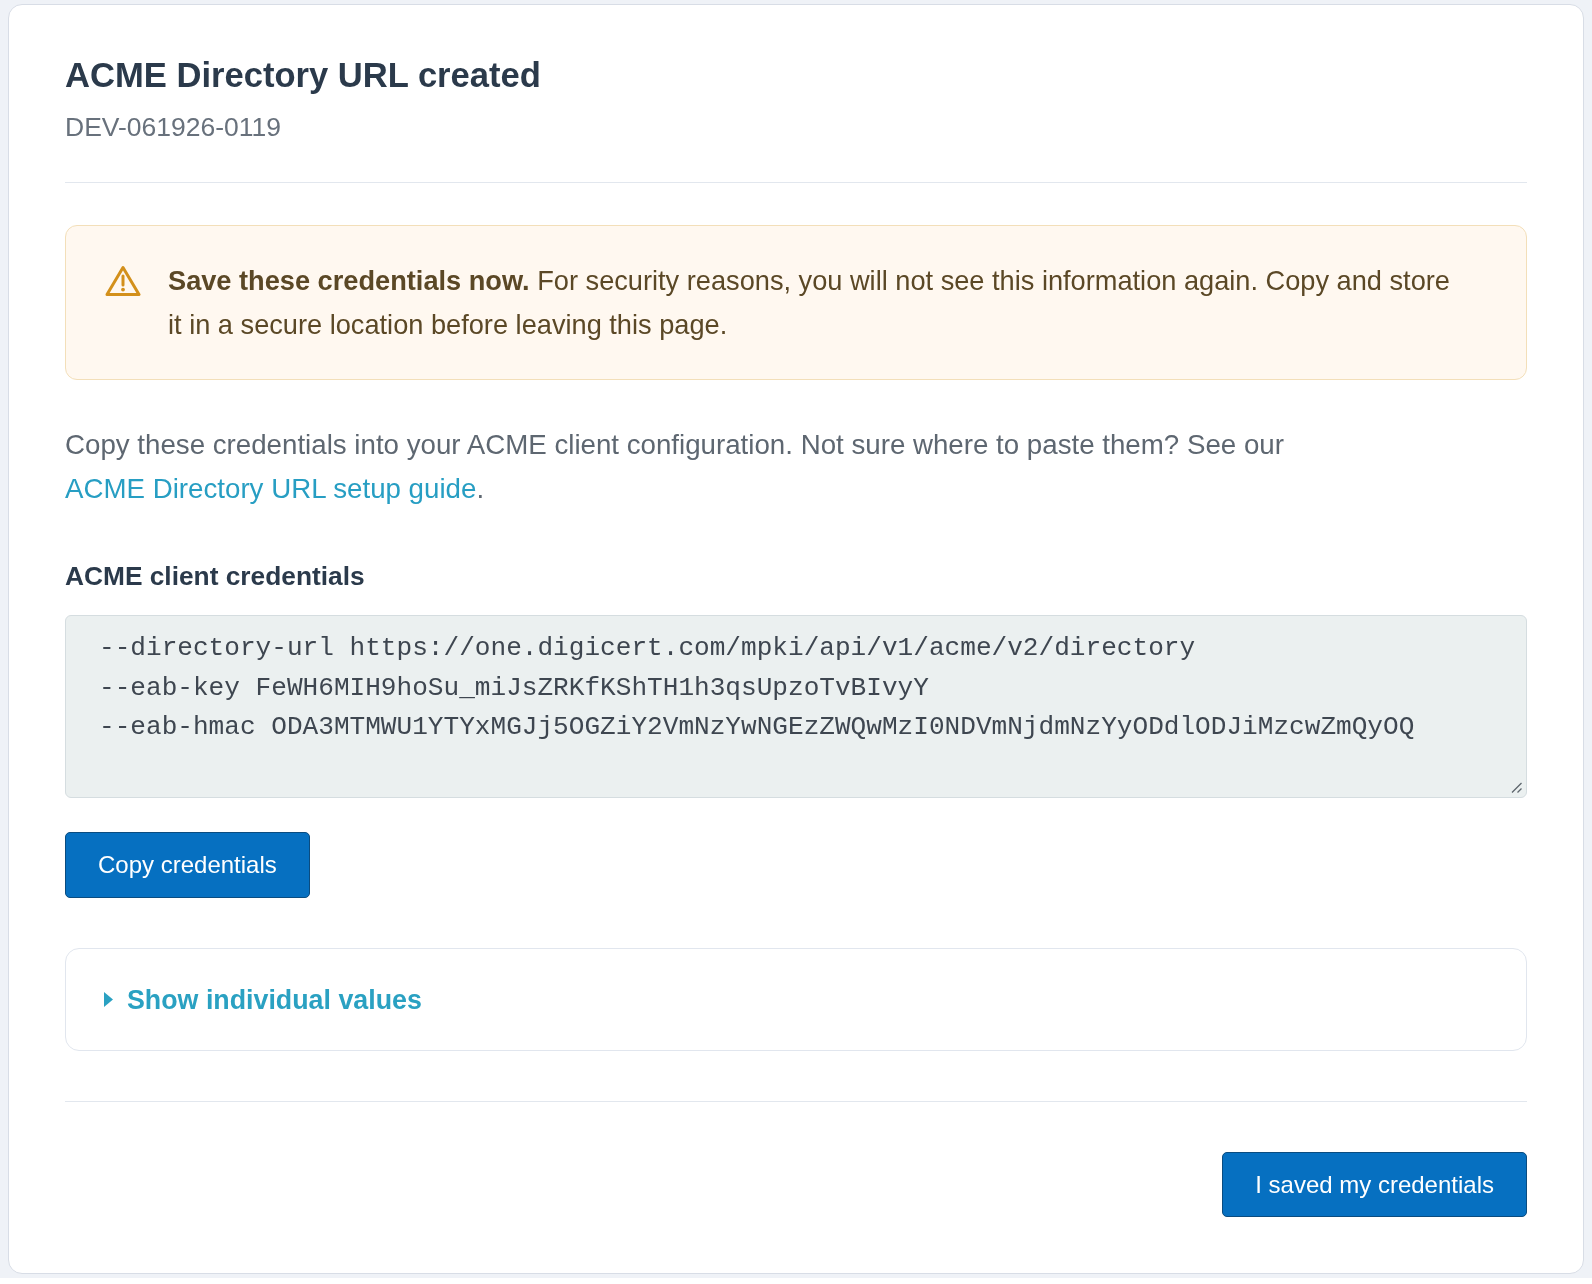 This screenshot has height=1284, width=1592. What do you see at coordinates (809, 303) in the screenshot?
I see `warning-message: Save these credentials now. For security reasons, you will not see this information again. Copy and store it in a secure location before leaving this page.` at bounding box center [809, 303].